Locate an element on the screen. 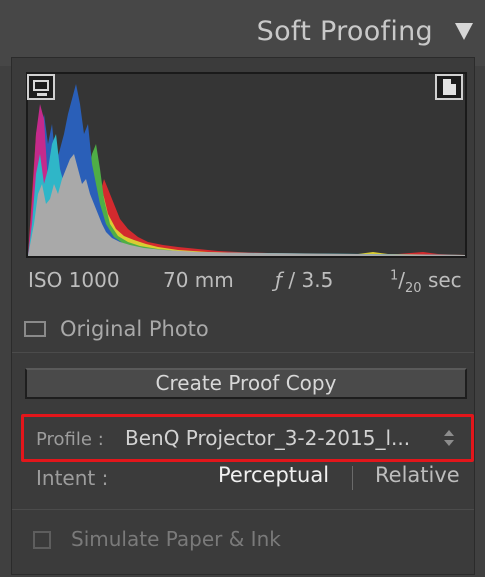 The height and width of the screenshot is (577, 485). original-photo-label: Original Photo is located at coordinates (134, 329).